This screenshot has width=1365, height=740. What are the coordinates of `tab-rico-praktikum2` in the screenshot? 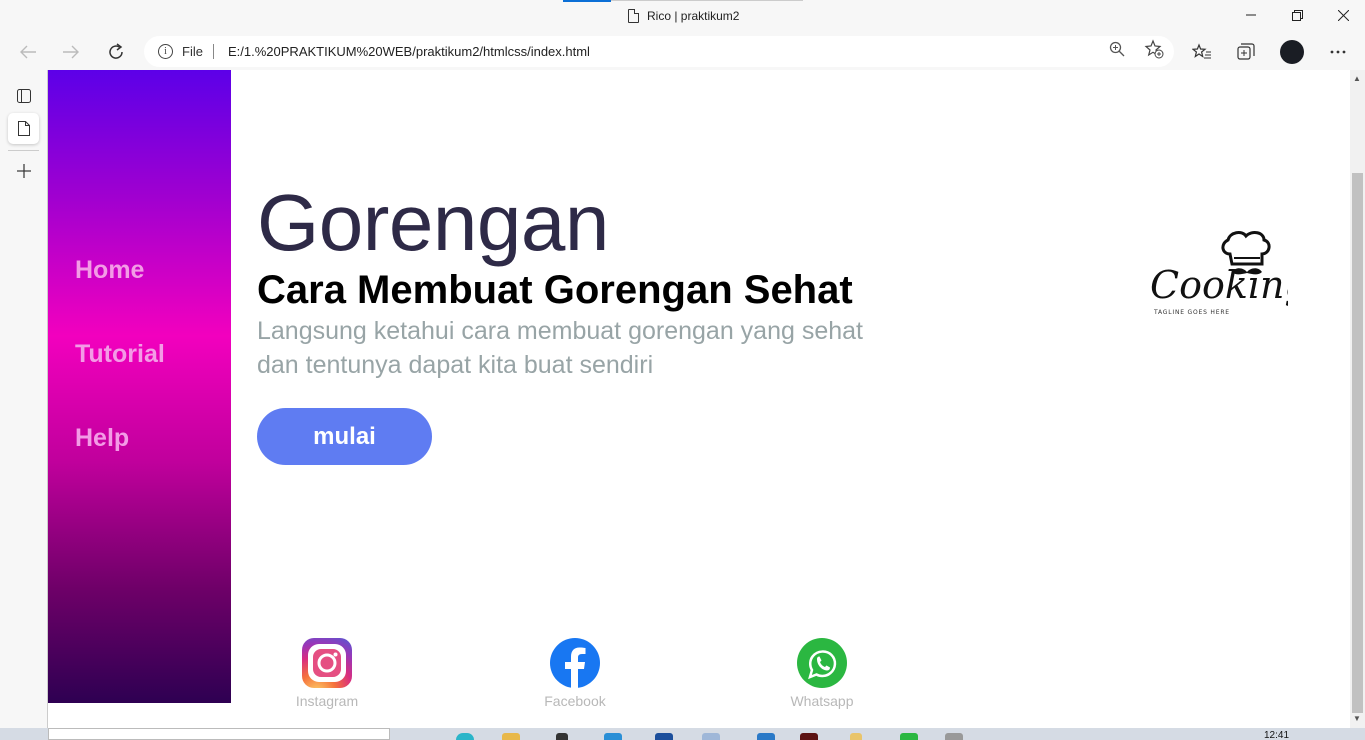 It's located at (23, 128).